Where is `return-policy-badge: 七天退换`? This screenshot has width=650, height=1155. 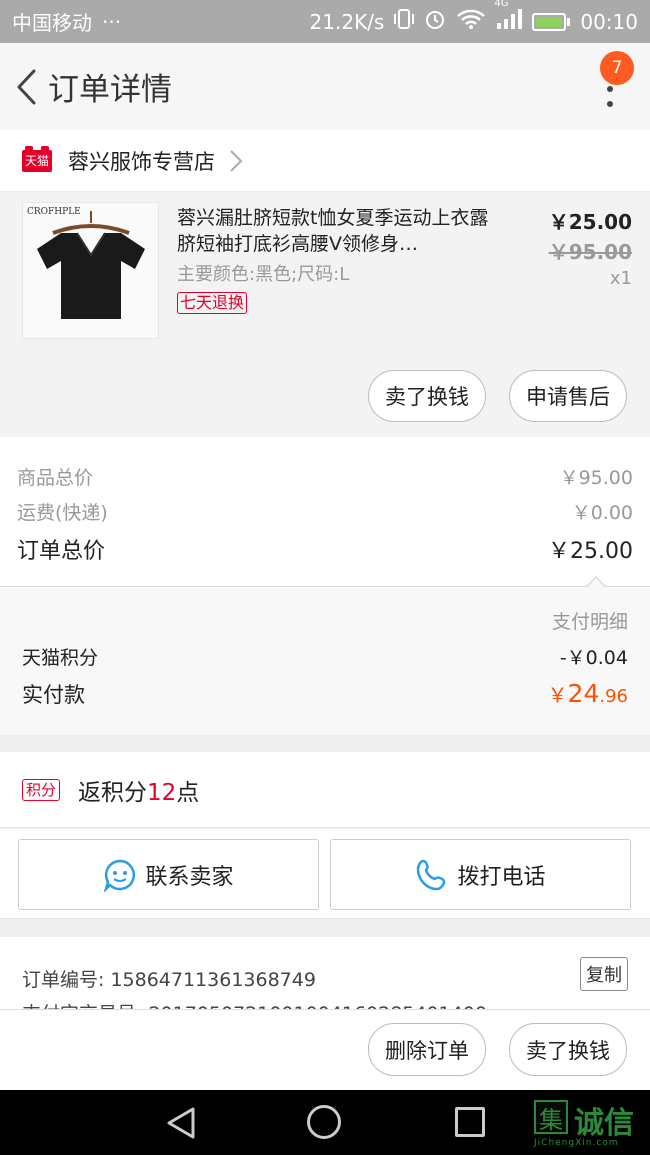 return-policy-badge: 七天退换 is located at coordinates (212, 303).